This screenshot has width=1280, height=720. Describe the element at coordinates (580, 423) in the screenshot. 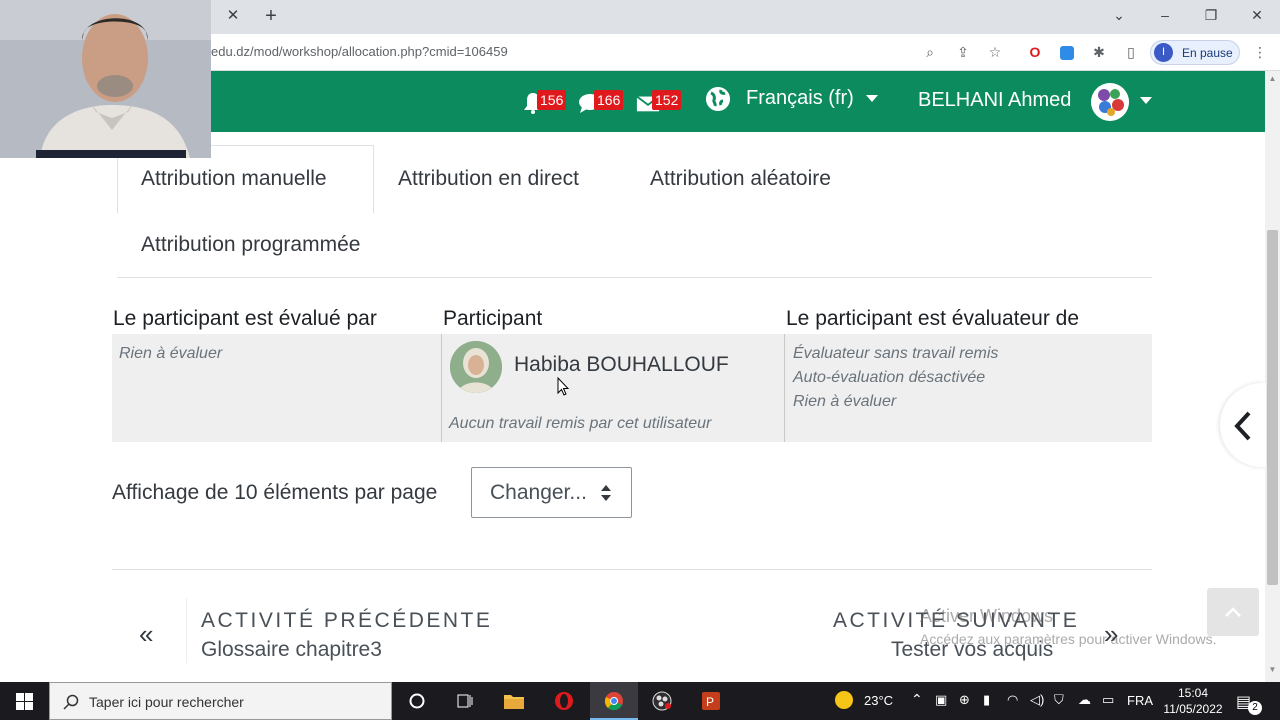

I see `participant-note: Aucun travail remis par cet utilisateur` at that location.